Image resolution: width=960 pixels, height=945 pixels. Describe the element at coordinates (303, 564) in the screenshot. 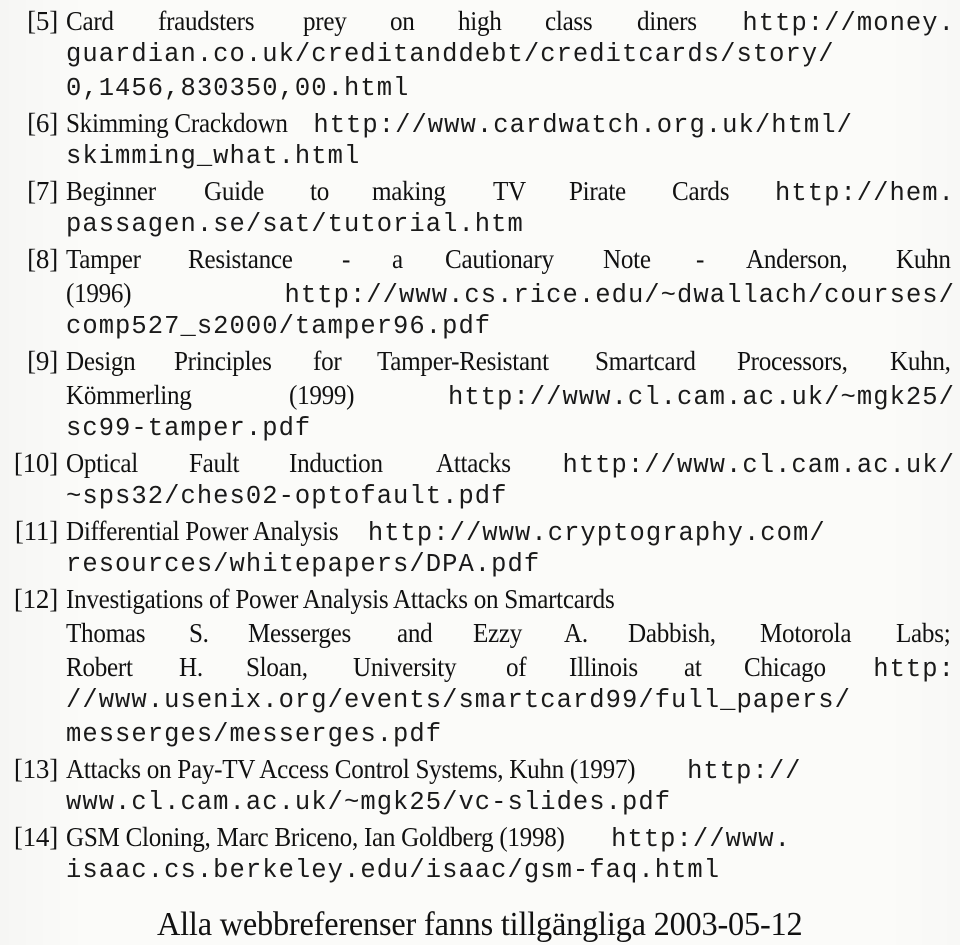

I see `reference-url-text: resources/whitepapers/DPA.pdf` at that location.